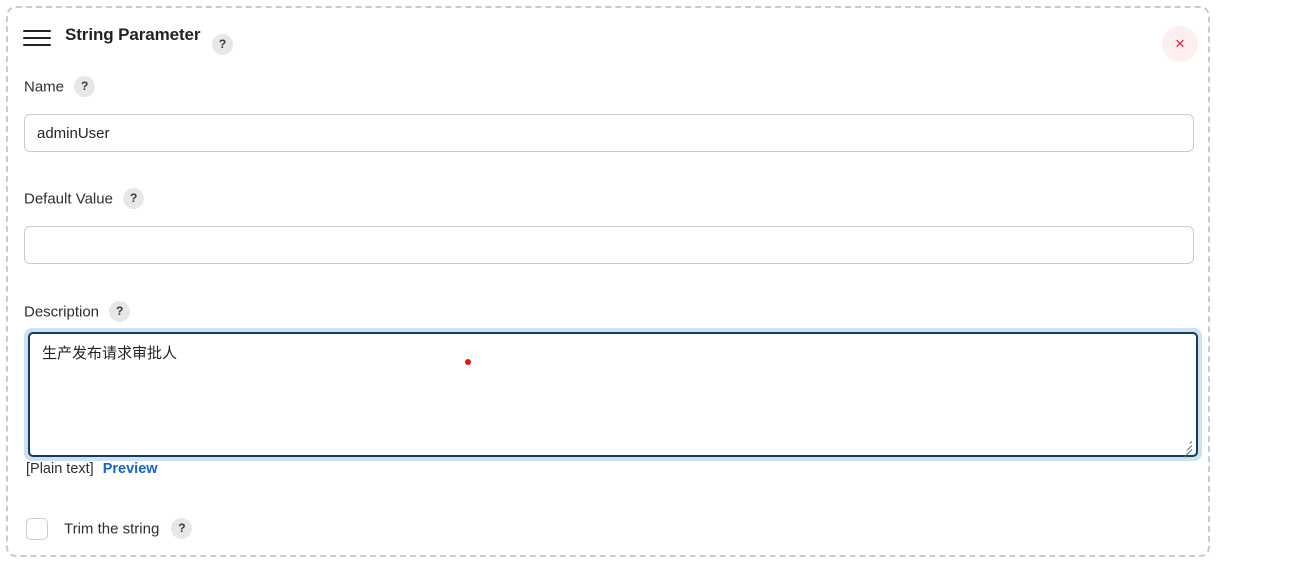 This screenshot has width=1296, height=566. What do you see at coordinates (133, 34) in the screenshot?
I see `page-title: String Parameter` at bounding box center [133, 34].